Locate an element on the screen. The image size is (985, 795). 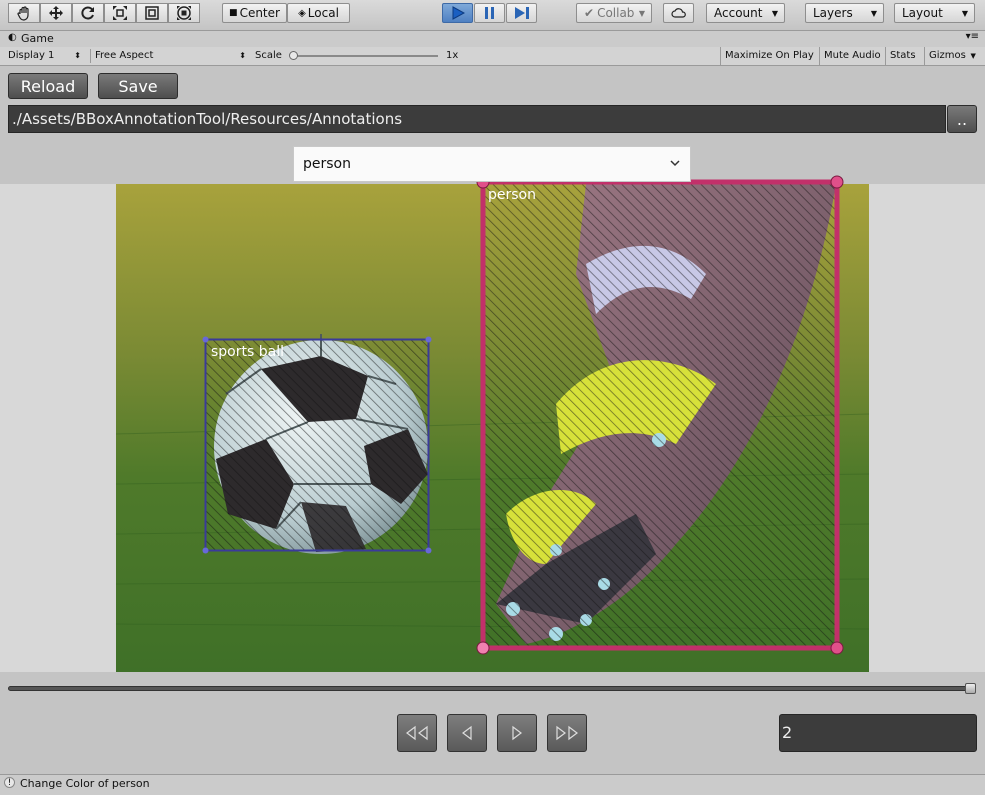
left-arrow-icon is located at coordinates (467, 733).